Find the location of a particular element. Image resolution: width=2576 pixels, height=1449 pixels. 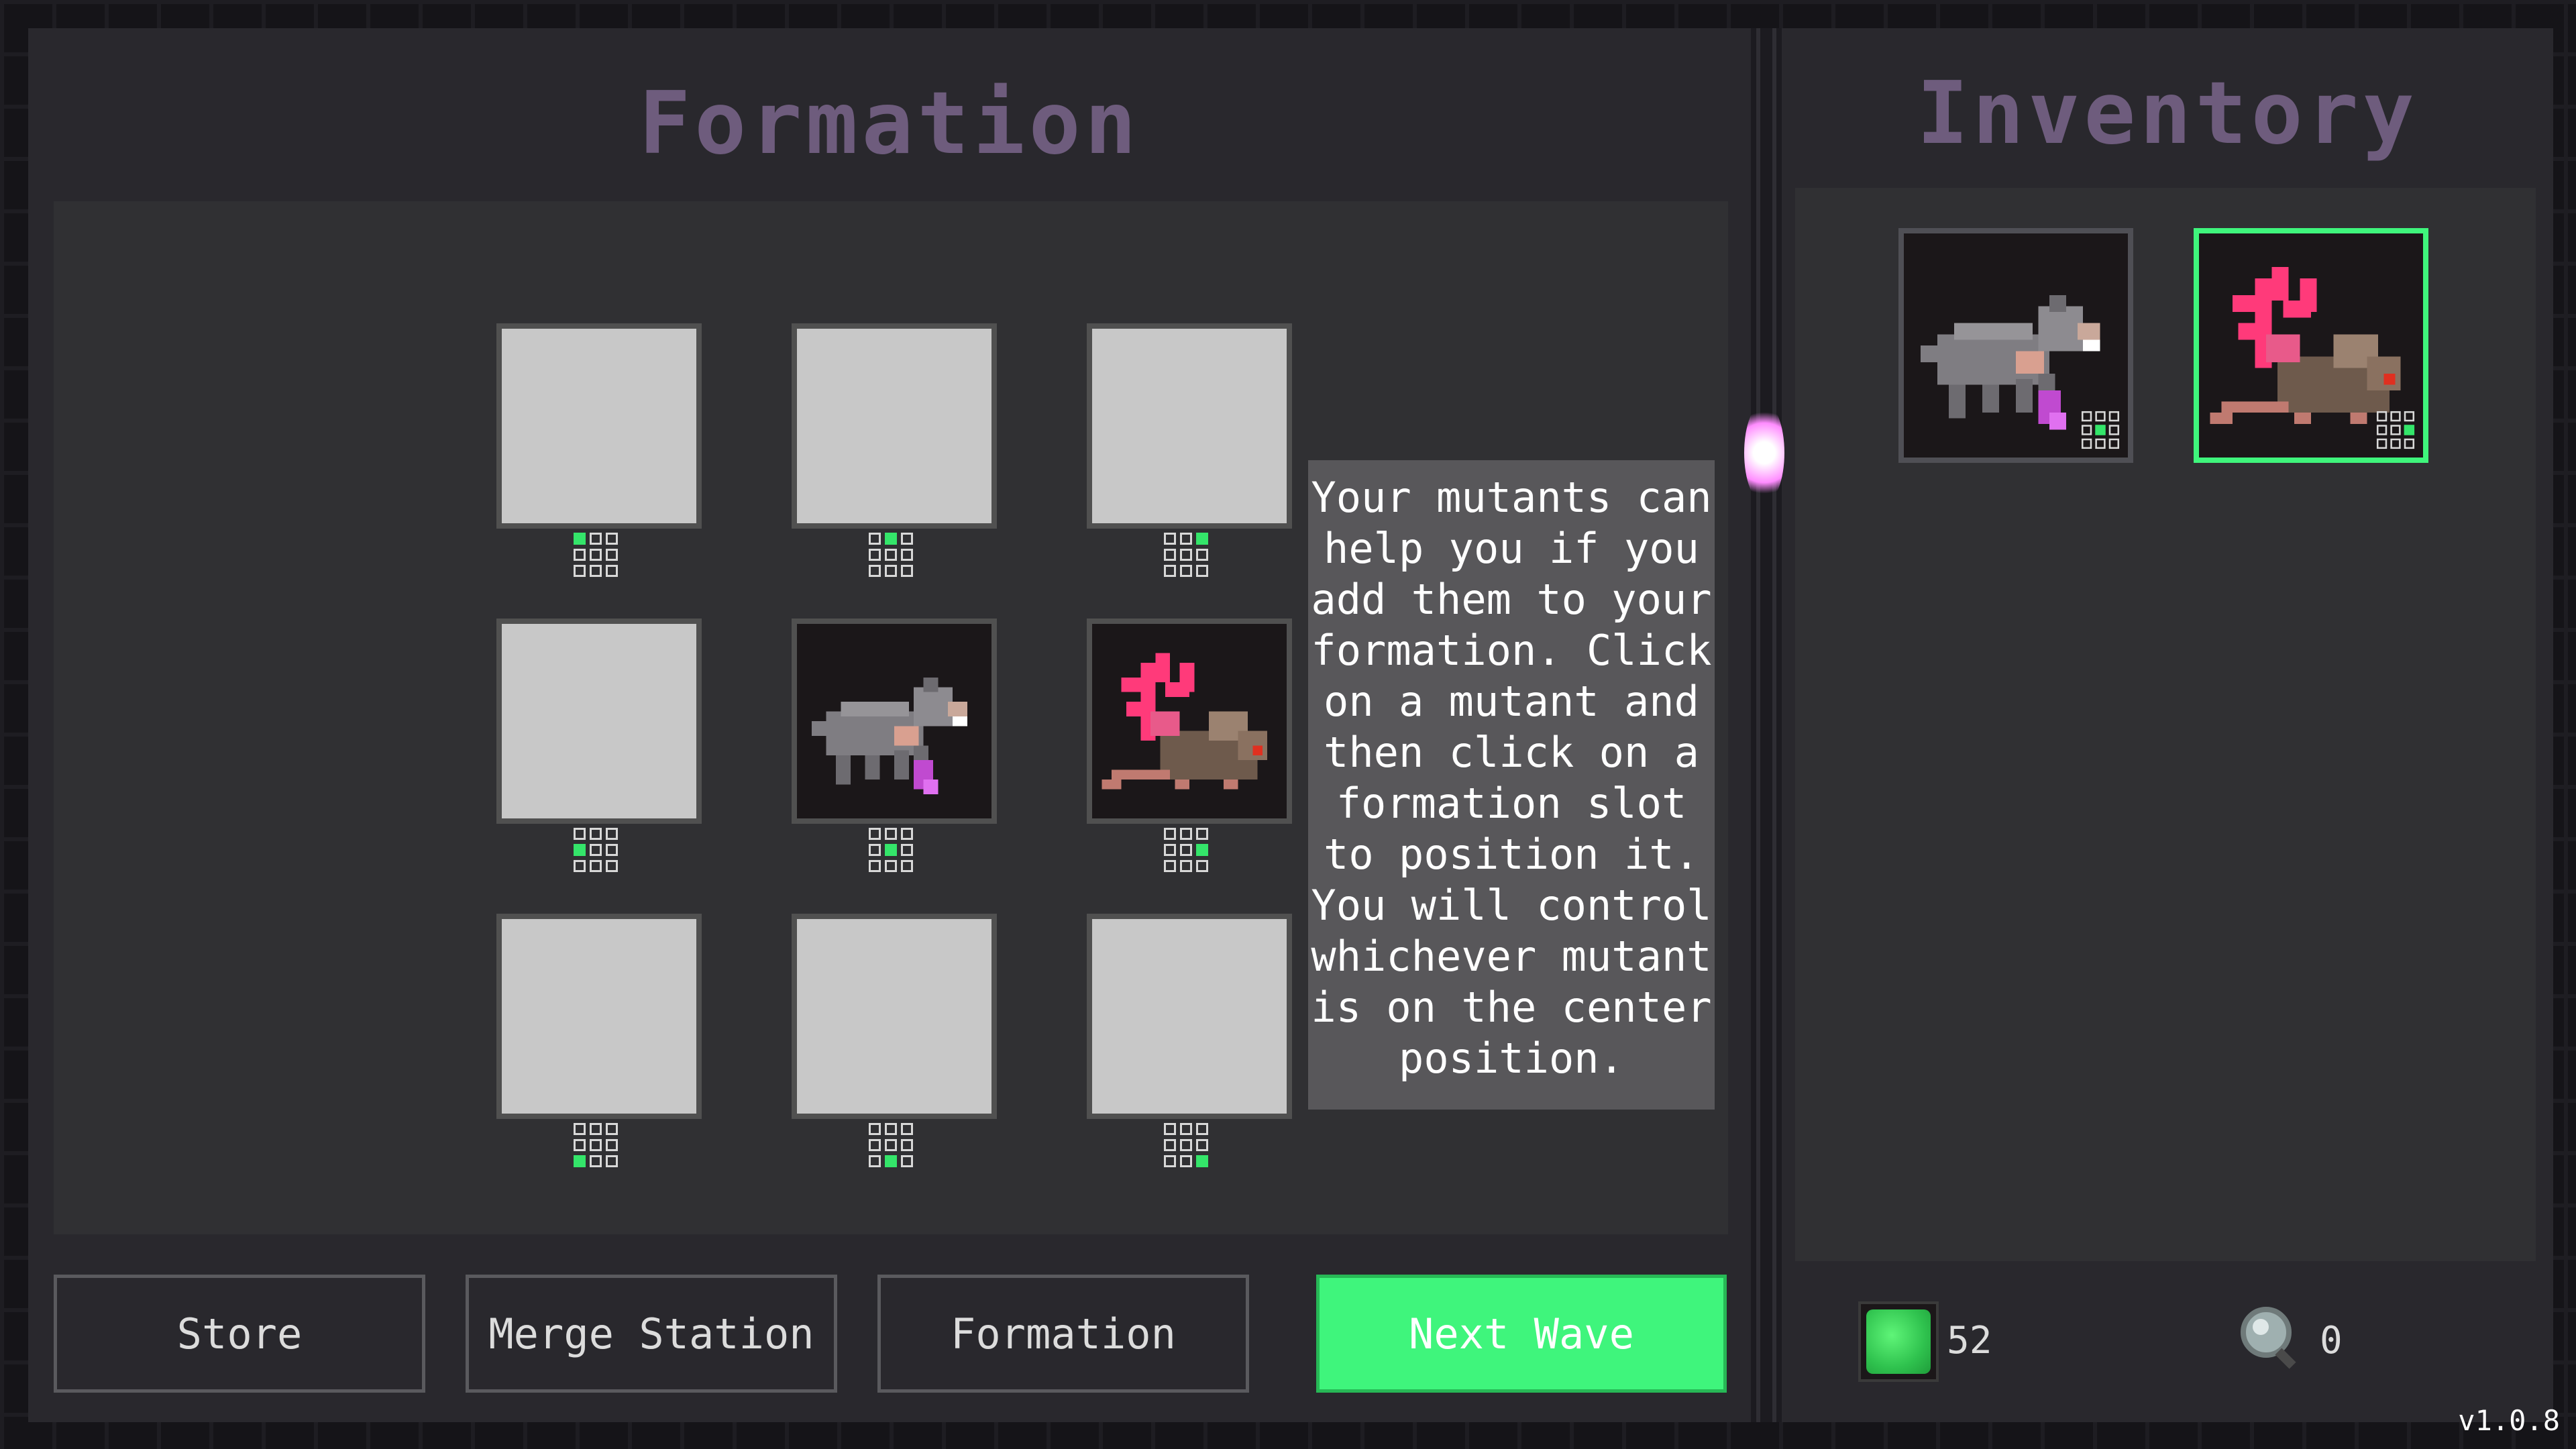

formation-slot-bottom-center is located at coordinates (894, 1016).